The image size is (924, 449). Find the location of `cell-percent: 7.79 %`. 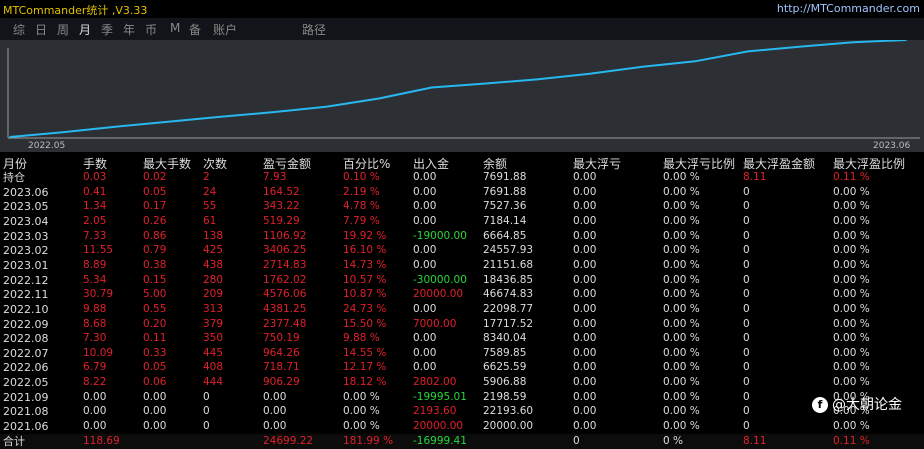

cell-percent: 7.79 % is located at coordinates (361, 220).